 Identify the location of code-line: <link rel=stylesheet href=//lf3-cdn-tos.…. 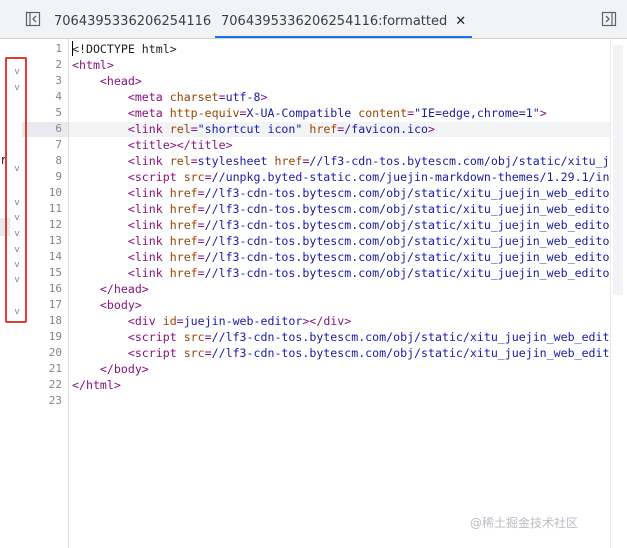
(341, 161).